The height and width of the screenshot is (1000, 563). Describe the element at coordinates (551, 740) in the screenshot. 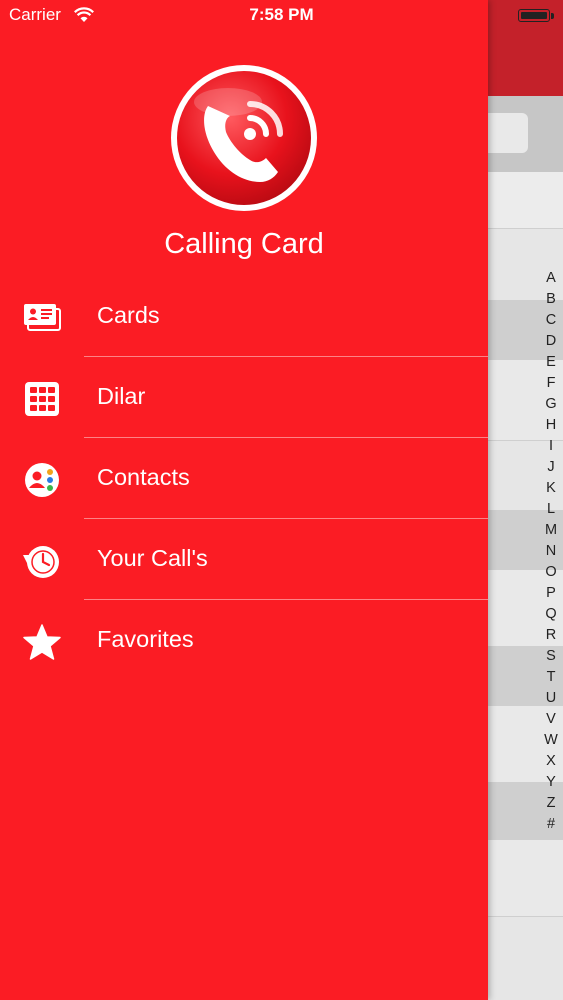

I see `alphabet-index-letter: W` at that location.